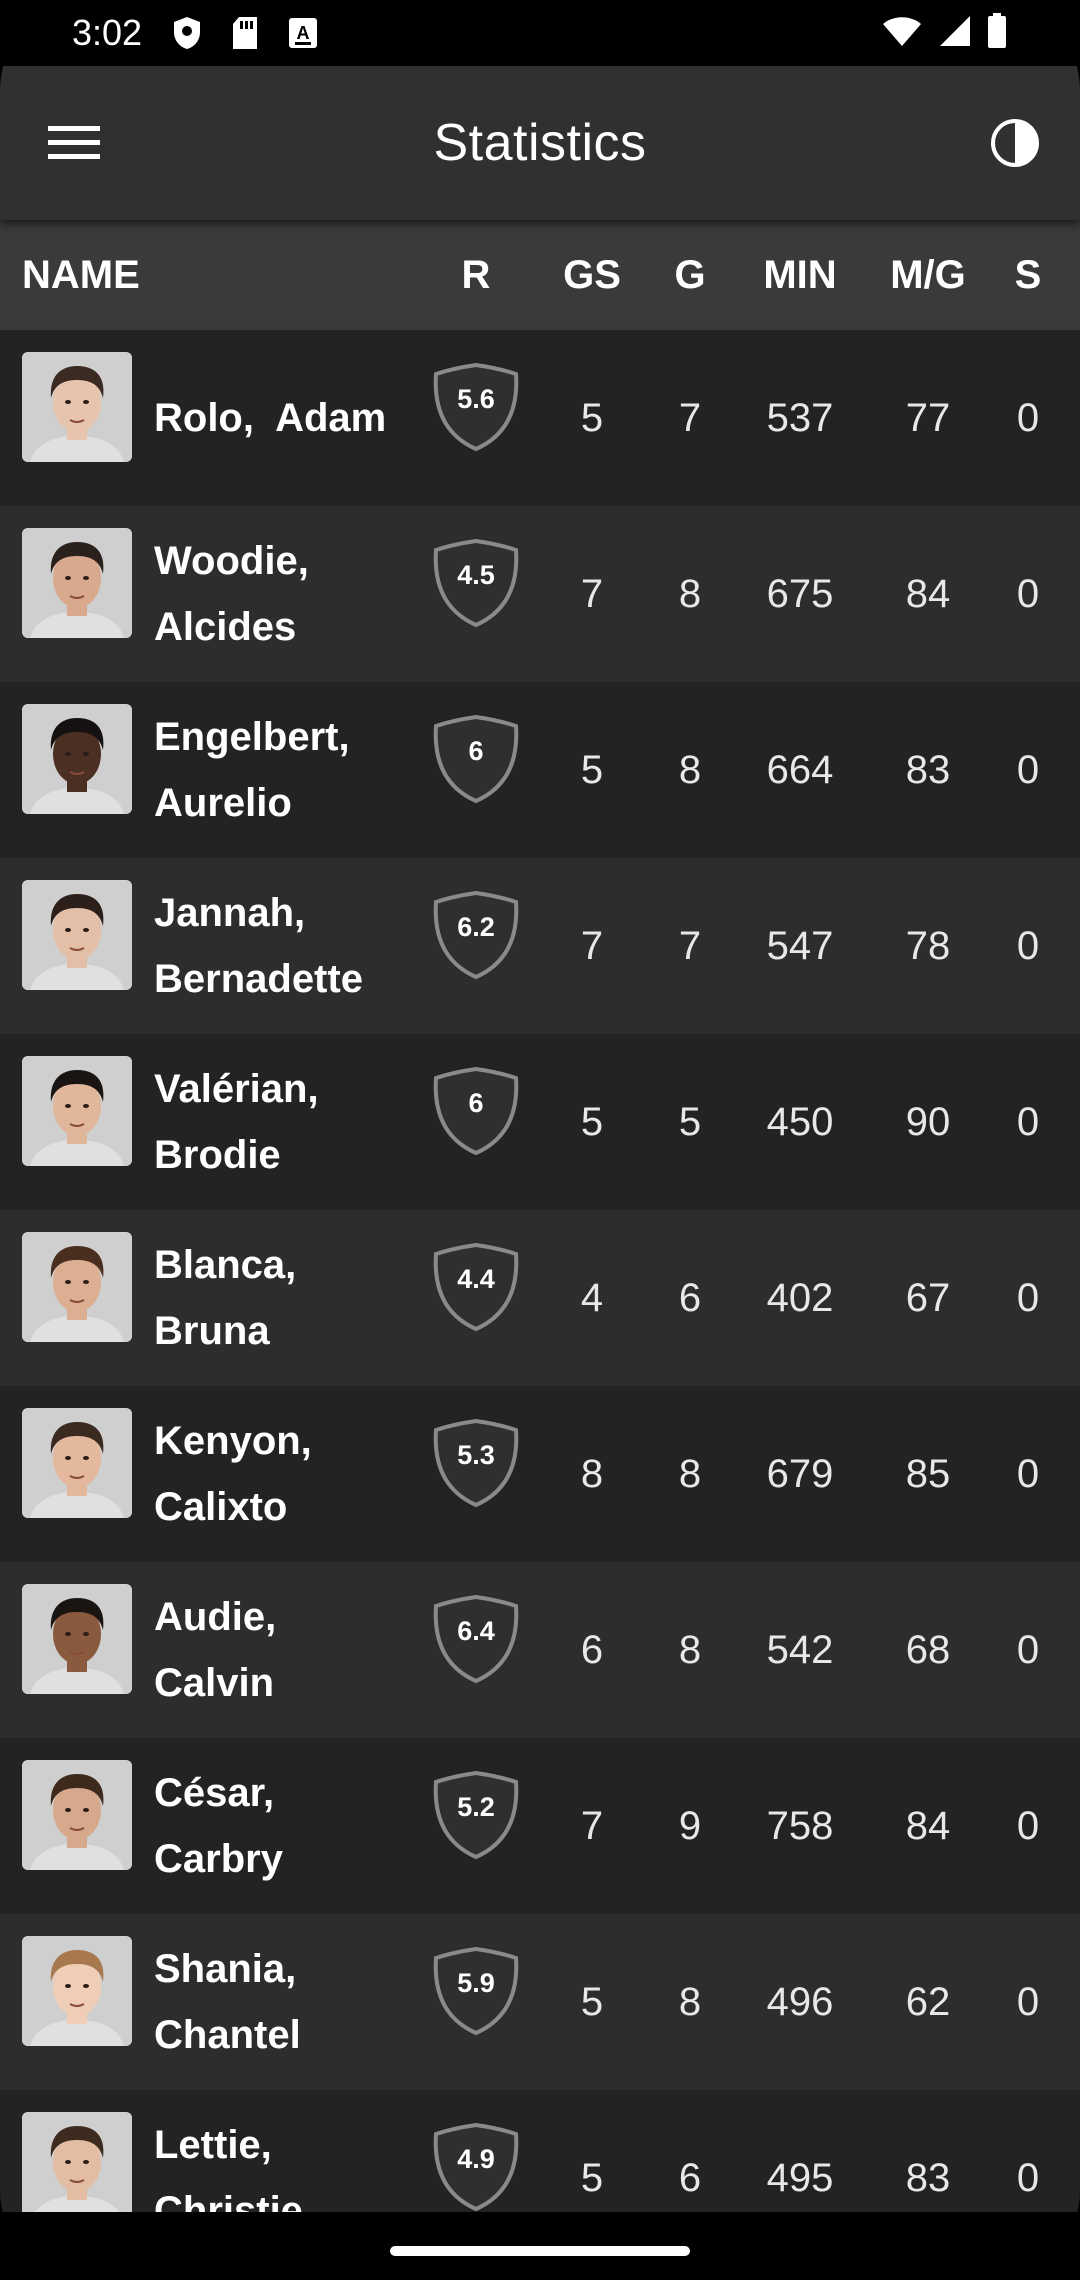 This screenshot has height=2280, width=1080. What do you see at coordinates (476, 1103) in the screenshot?
I see `rating-value: 6` at bounding box center [476, 1103].